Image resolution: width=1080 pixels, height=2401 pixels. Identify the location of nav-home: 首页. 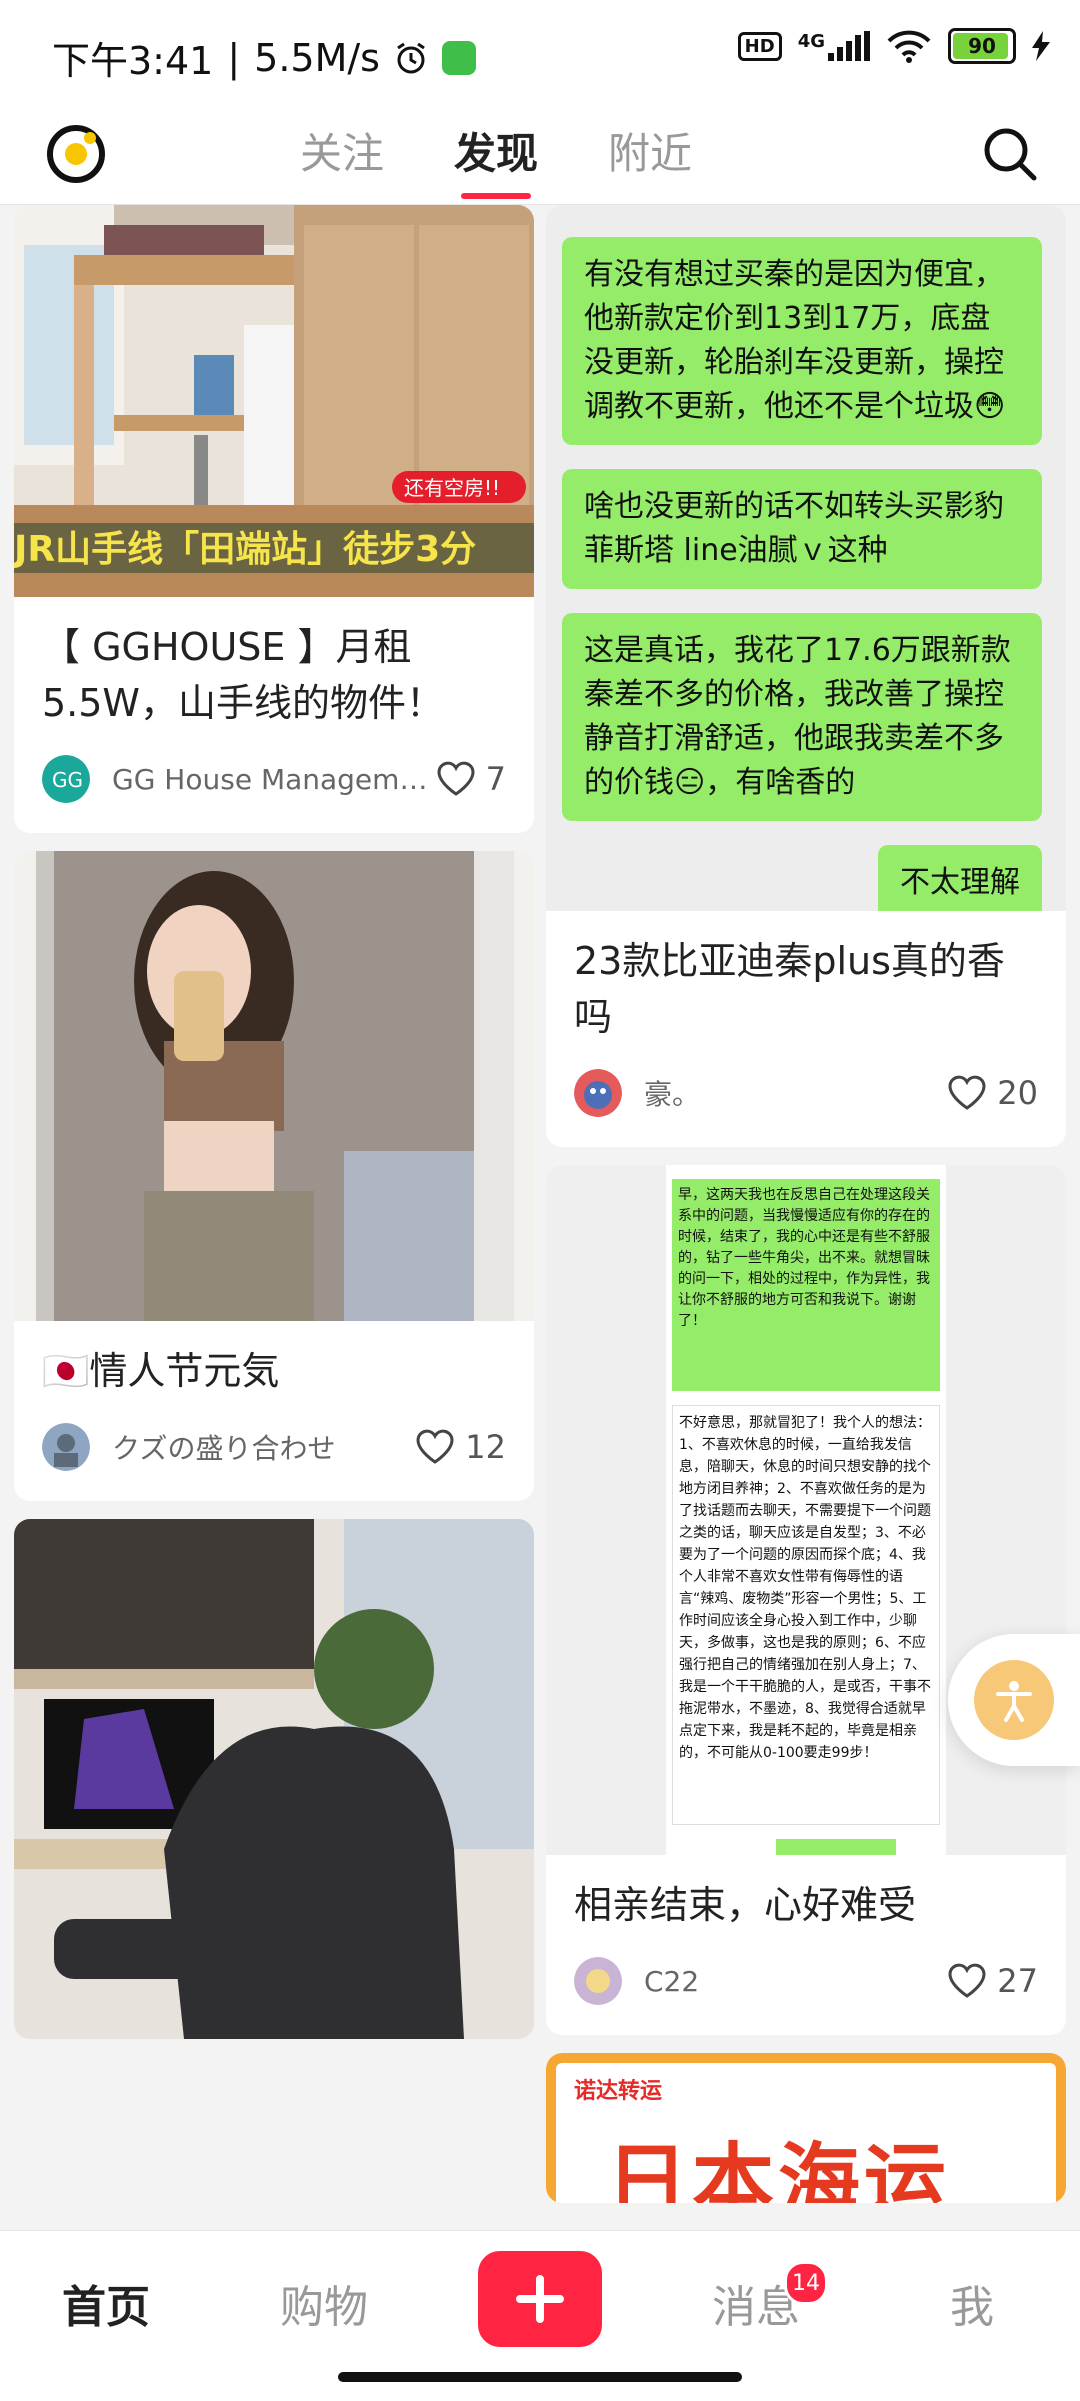
(106, 2303).